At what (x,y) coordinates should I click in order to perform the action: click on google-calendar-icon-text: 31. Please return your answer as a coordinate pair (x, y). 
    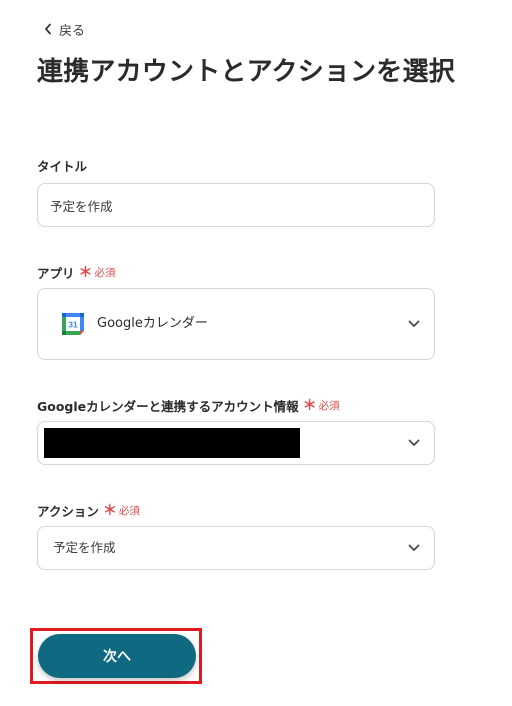
    Looking at the image, I should click on (73, 325).